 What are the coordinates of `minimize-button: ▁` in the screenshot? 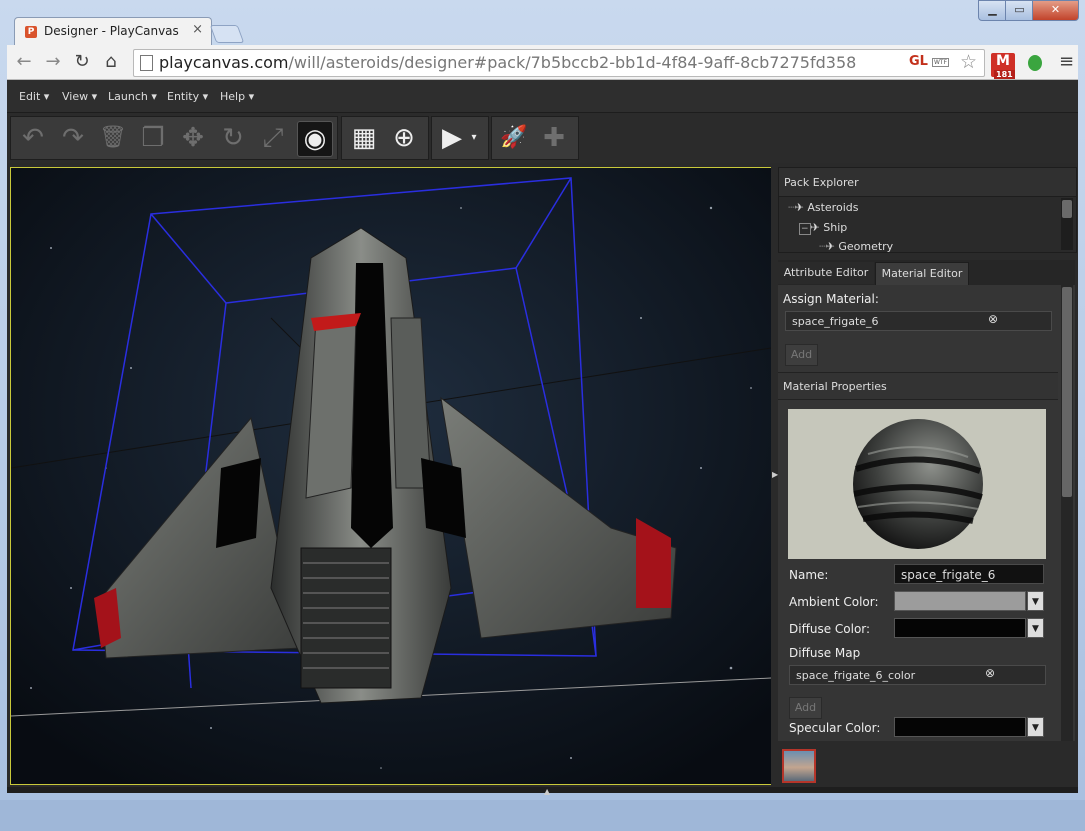 It's located at (992, 10).